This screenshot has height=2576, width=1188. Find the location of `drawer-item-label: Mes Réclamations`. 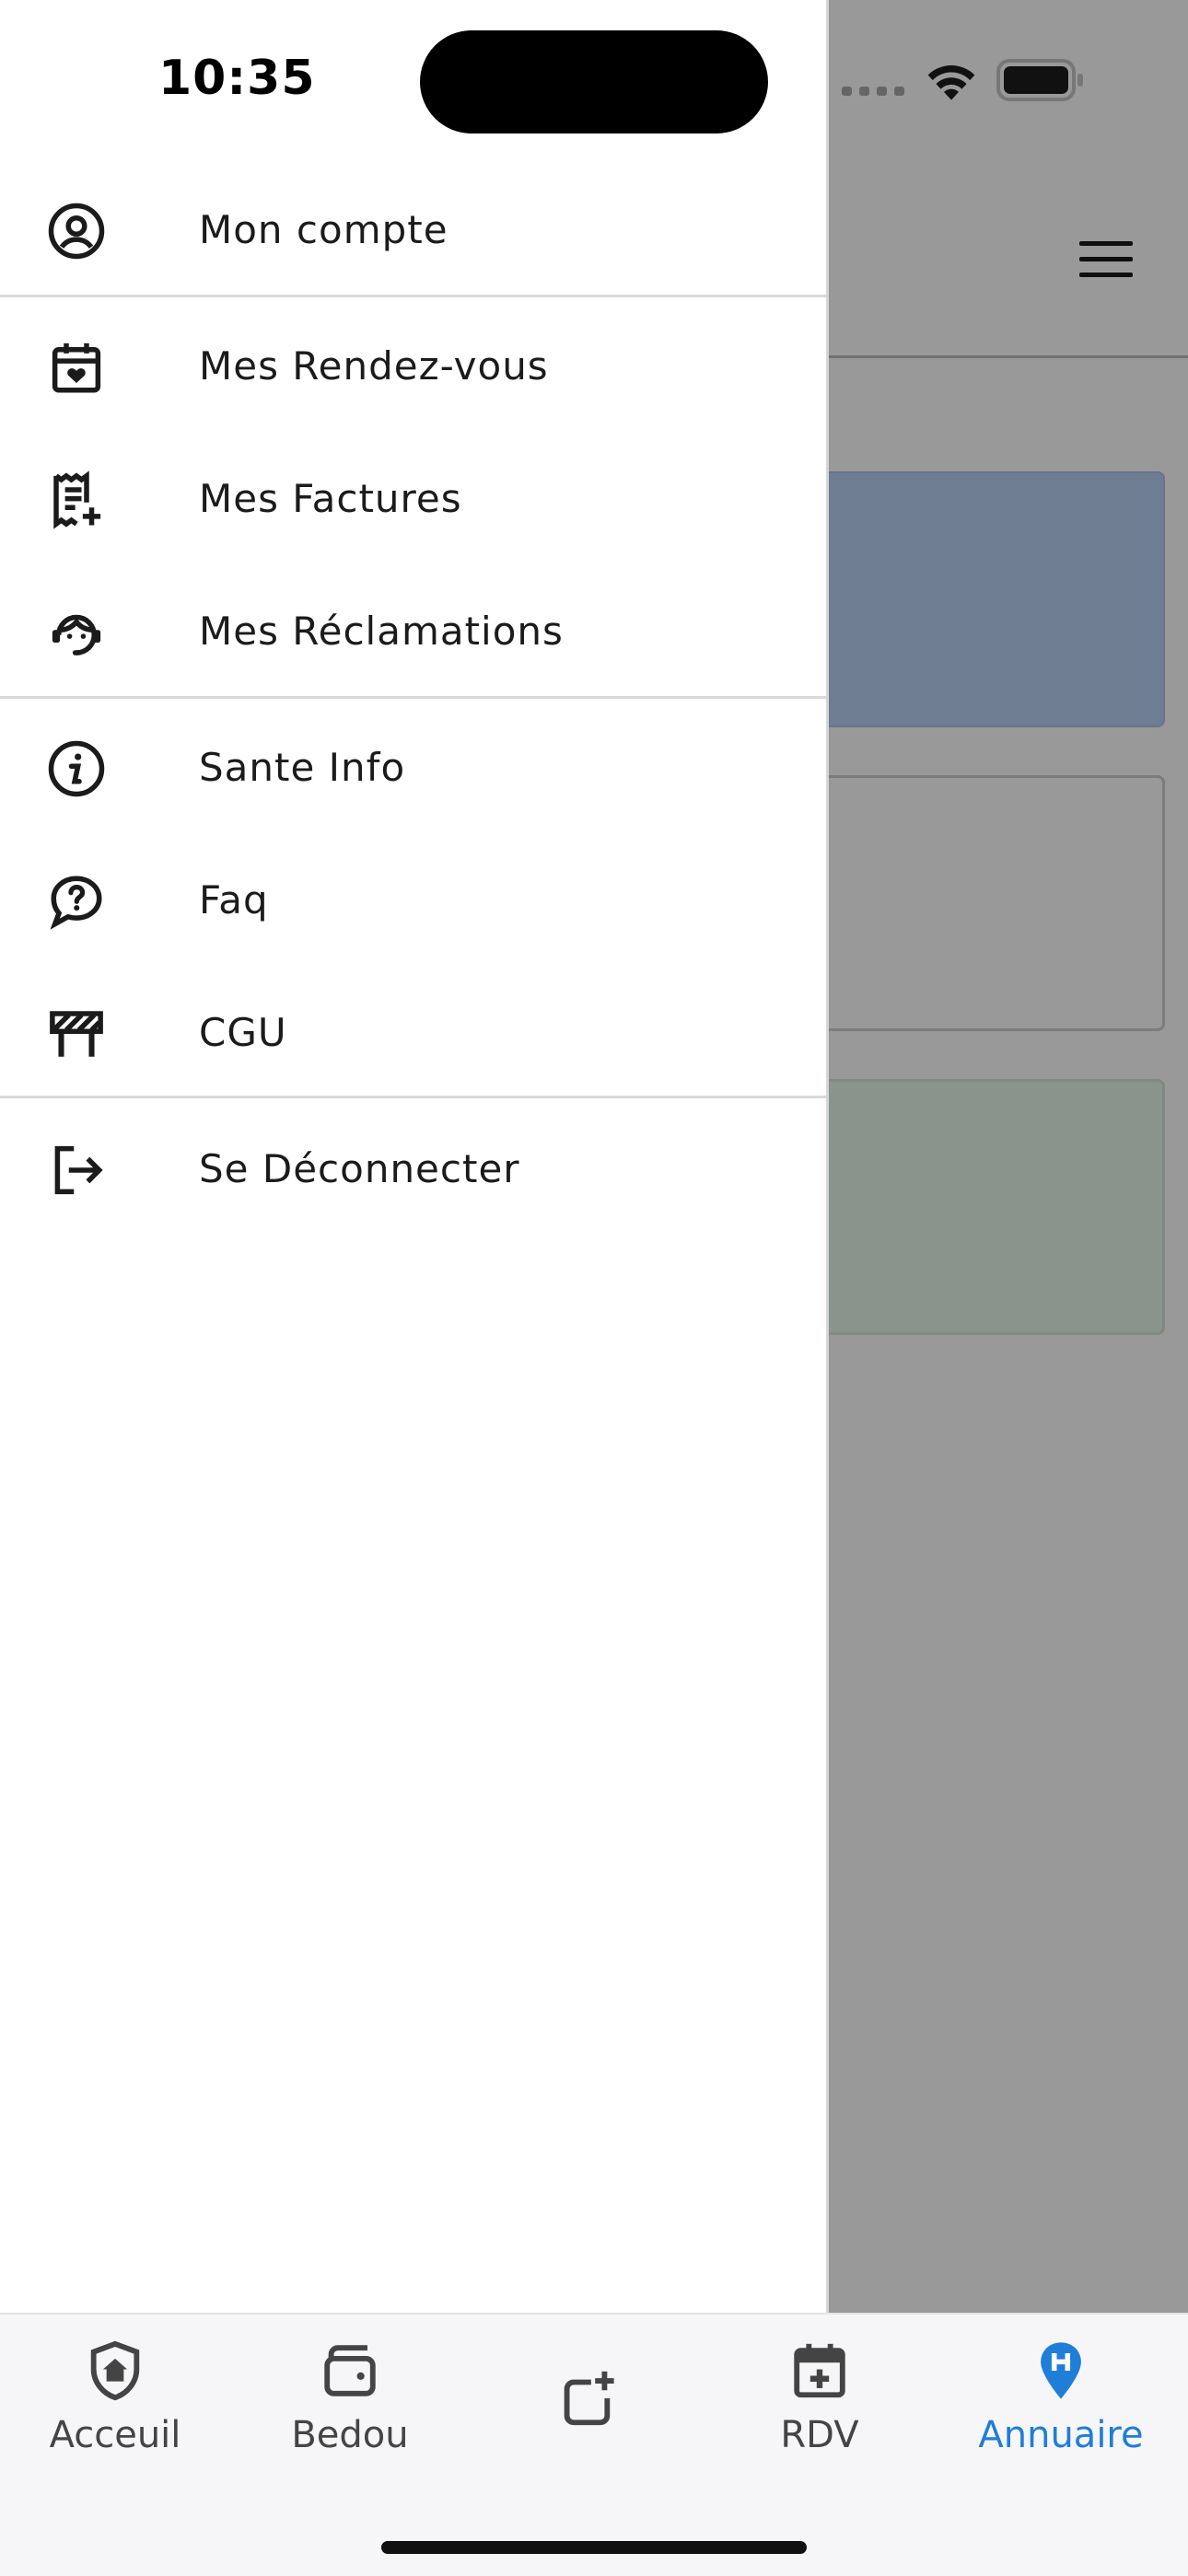

drawer-item-label: Mes Réclamations is located at coordinates (381, 631).